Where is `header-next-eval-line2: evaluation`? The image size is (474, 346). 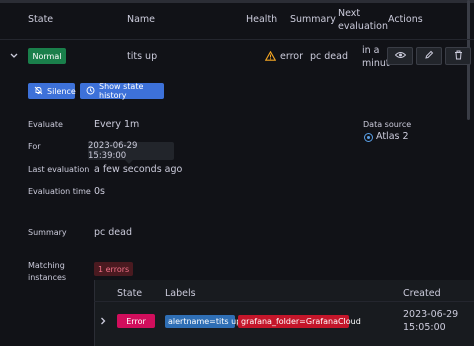 header-next-eval-line2: evaluation is located at coordinates (363, 26).